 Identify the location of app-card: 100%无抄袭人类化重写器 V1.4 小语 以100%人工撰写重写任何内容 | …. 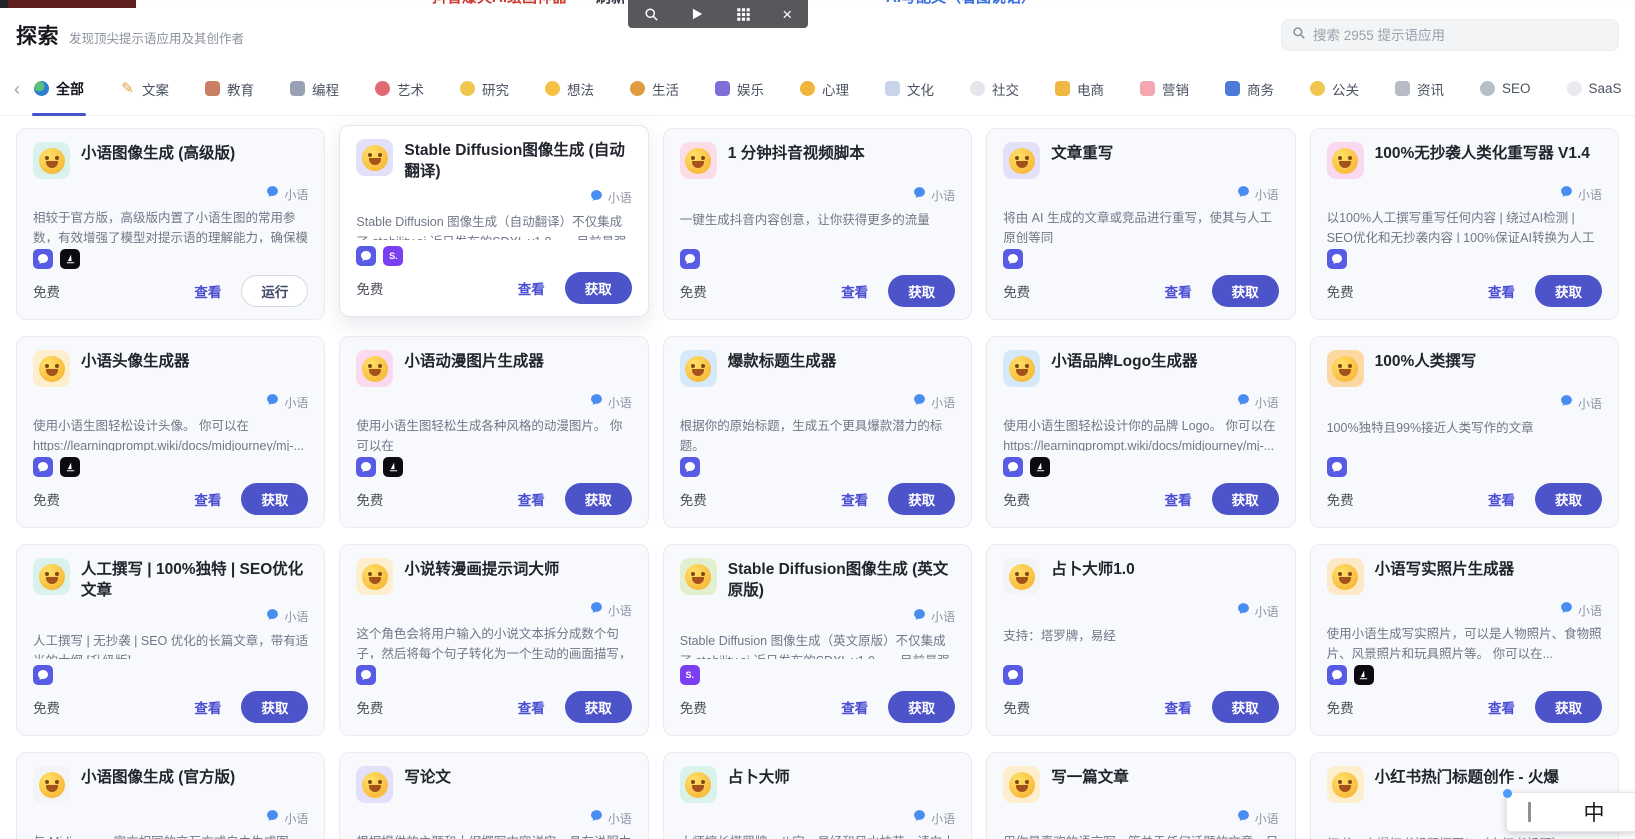
(1464, 224).